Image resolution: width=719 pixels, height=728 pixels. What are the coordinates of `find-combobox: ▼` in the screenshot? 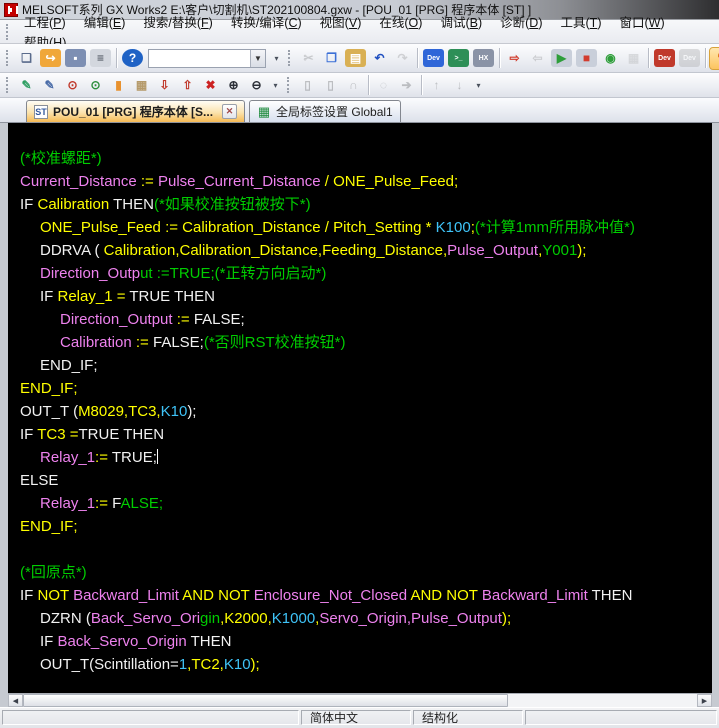 It's located at (207, 58).